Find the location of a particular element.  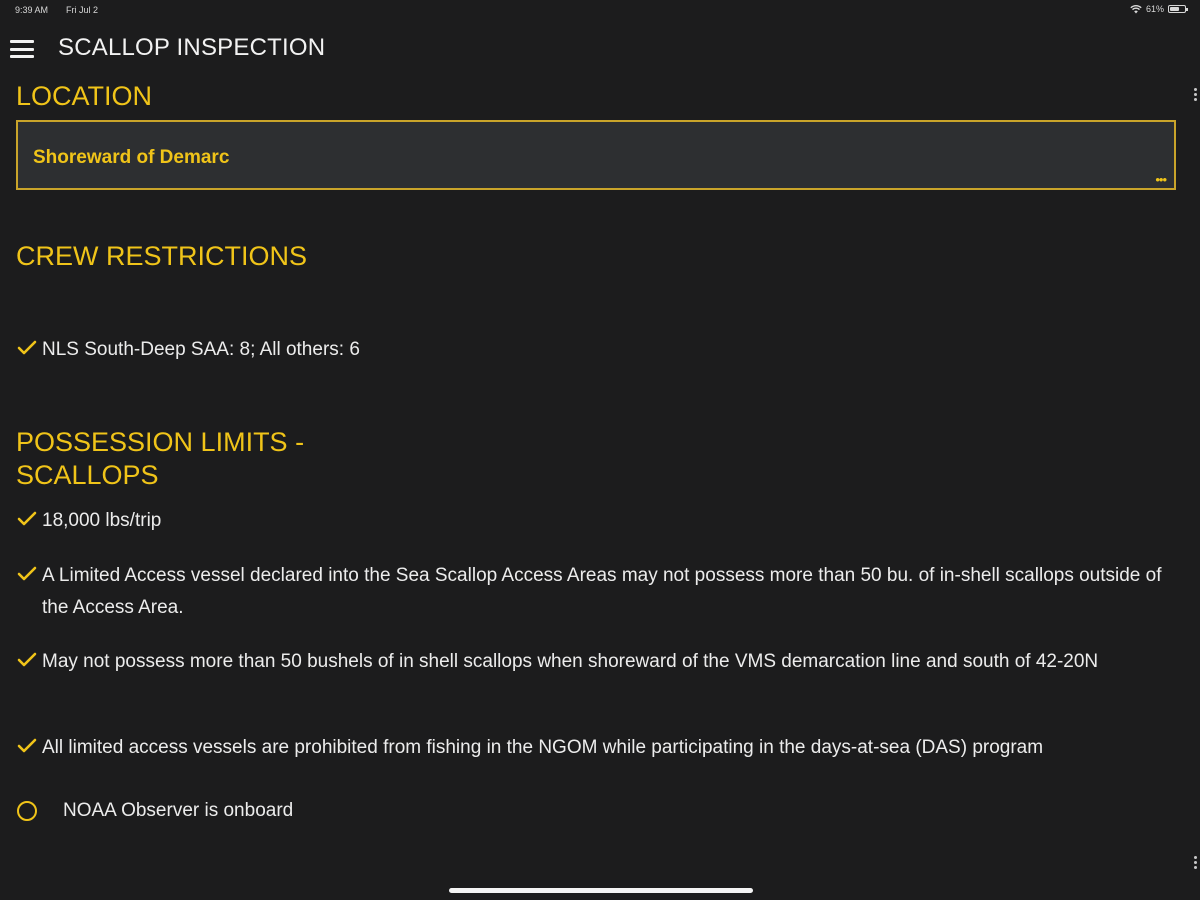

crew-restriction-text: NLS South-Deep SAA: 8; All others: 6 is located at coordinates (201, 349).